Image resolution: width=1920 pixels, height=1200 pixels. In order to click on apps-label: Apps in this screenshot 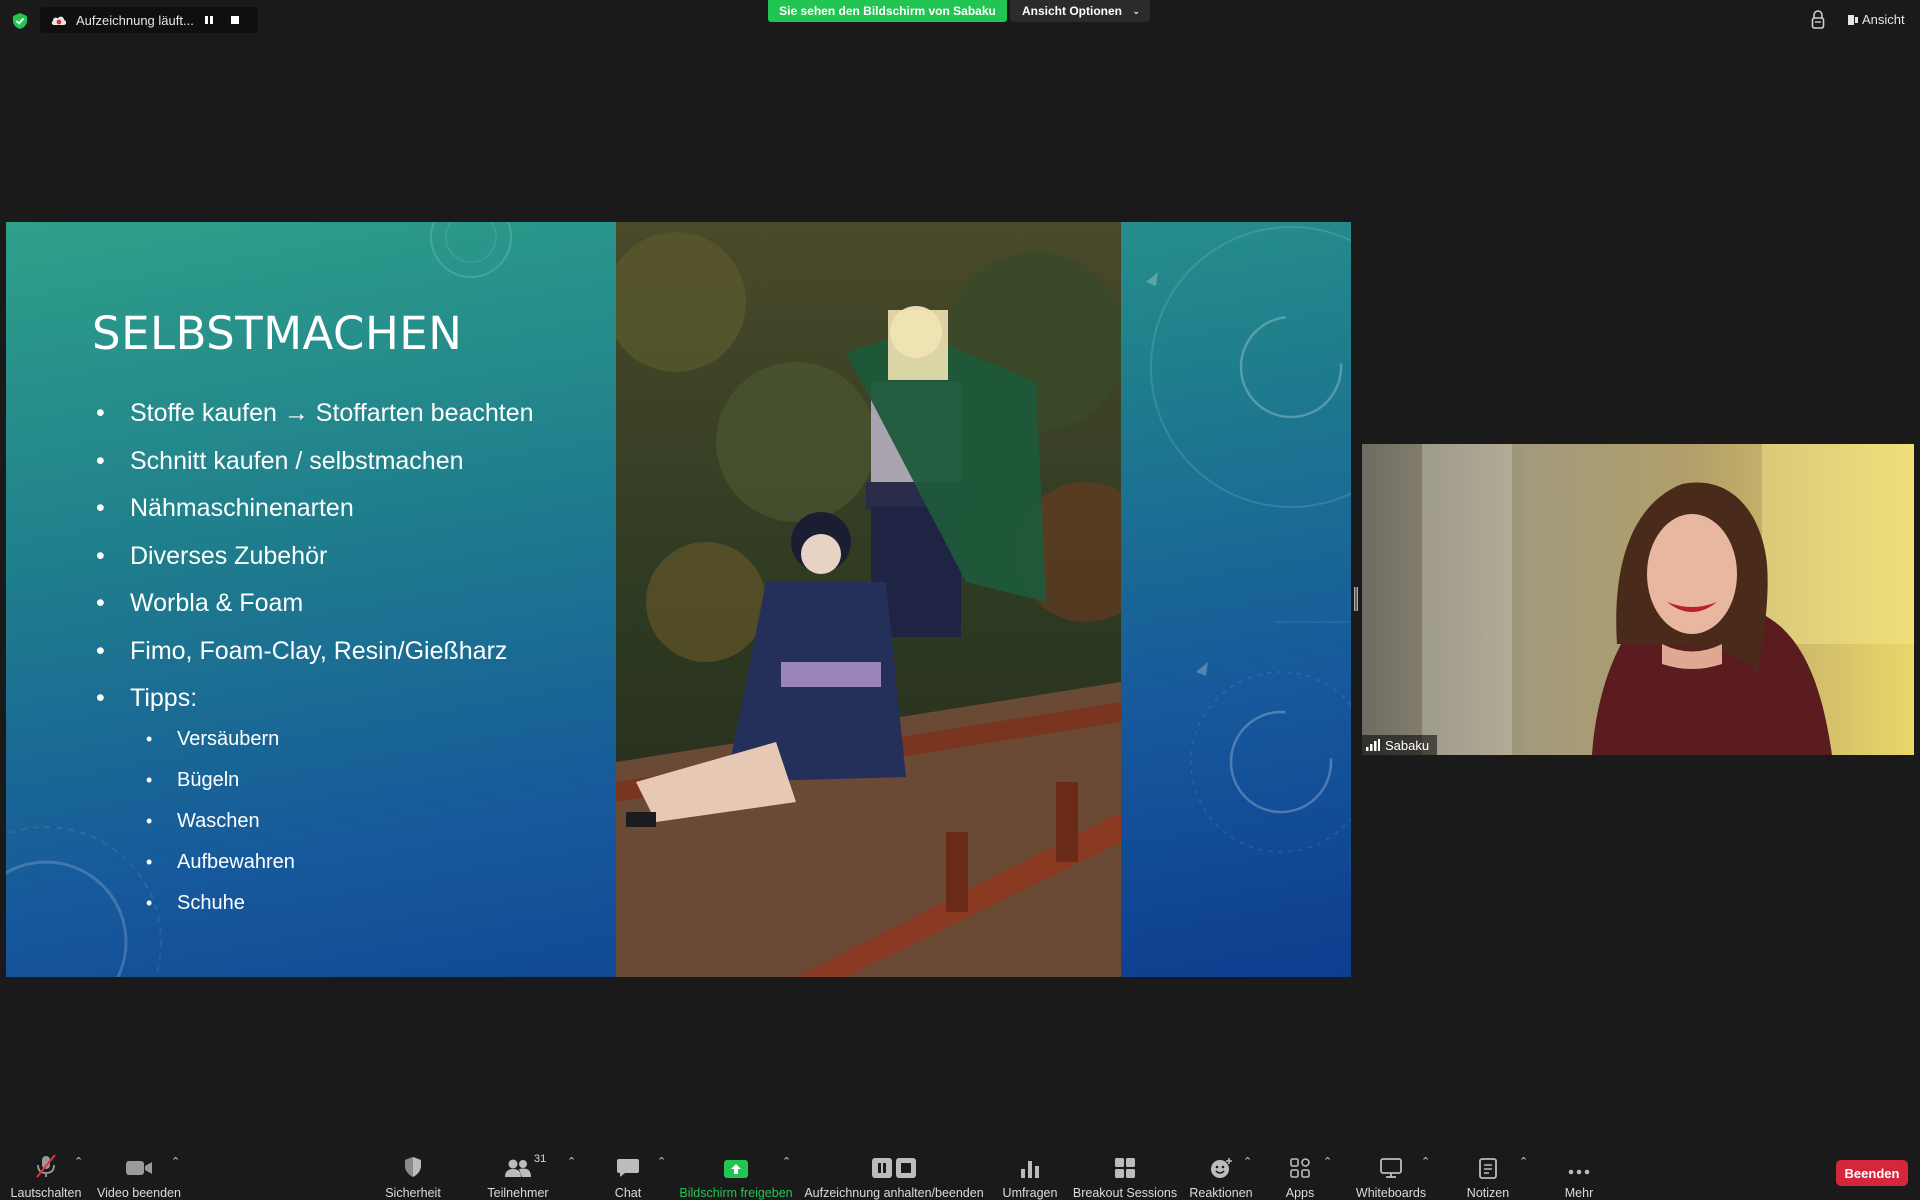, I will do `click(1300, 1193)`.